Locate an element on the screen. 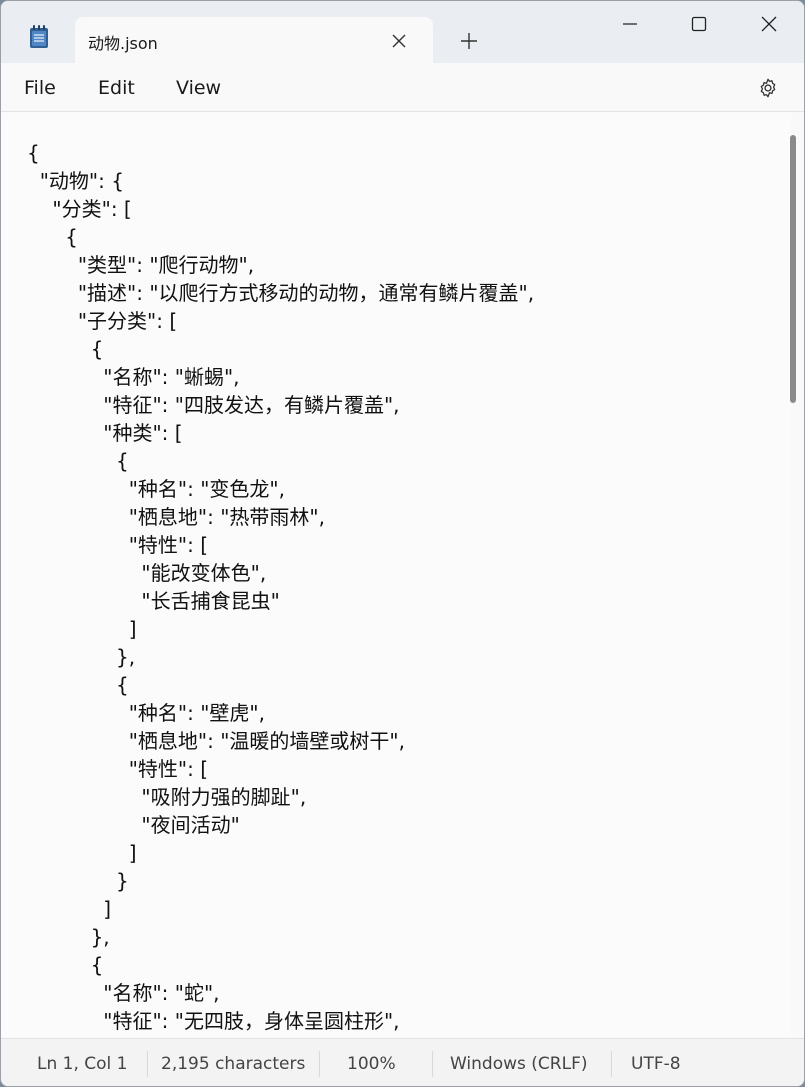 The height and width of the screenshot is (1087, 805). code-line: "名称": "蜥蜴", is located at coordinates (133, 377).